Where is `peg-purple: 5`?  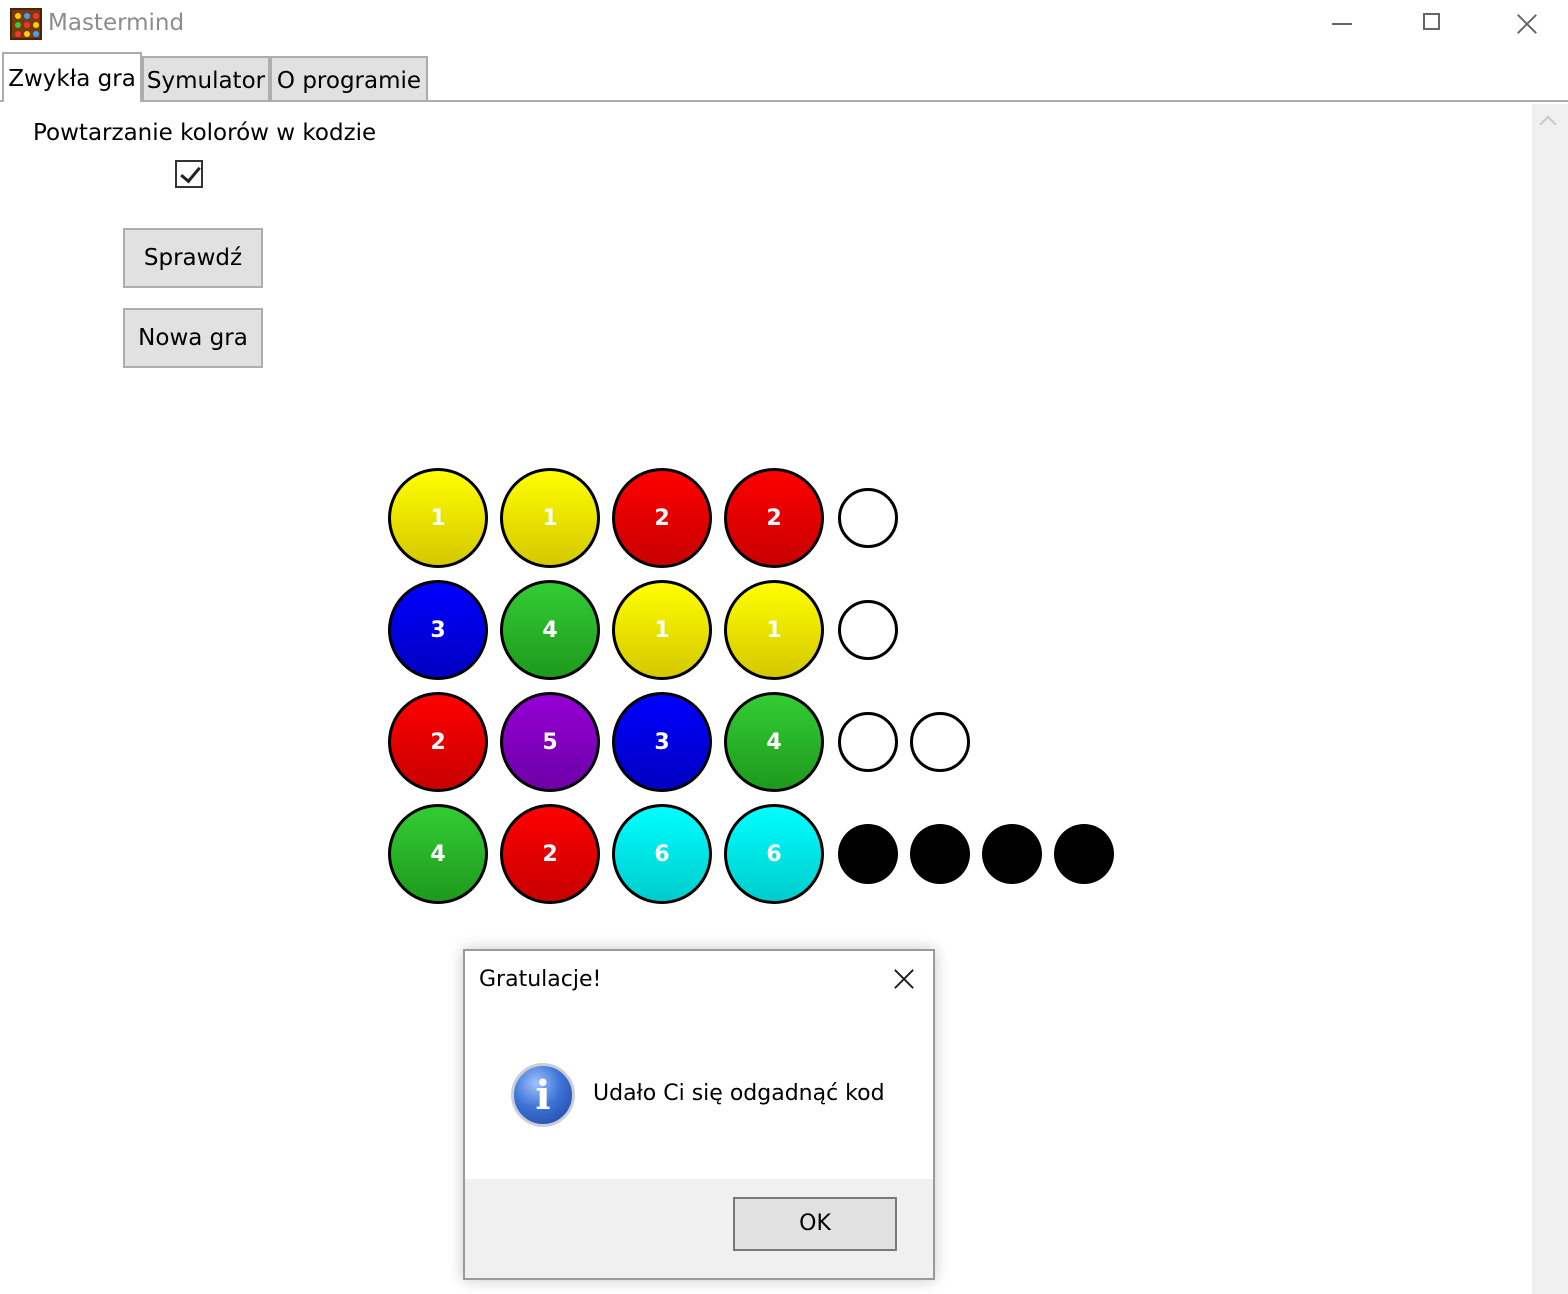
peg-purple: 5 is located at coordinates (550, 742).